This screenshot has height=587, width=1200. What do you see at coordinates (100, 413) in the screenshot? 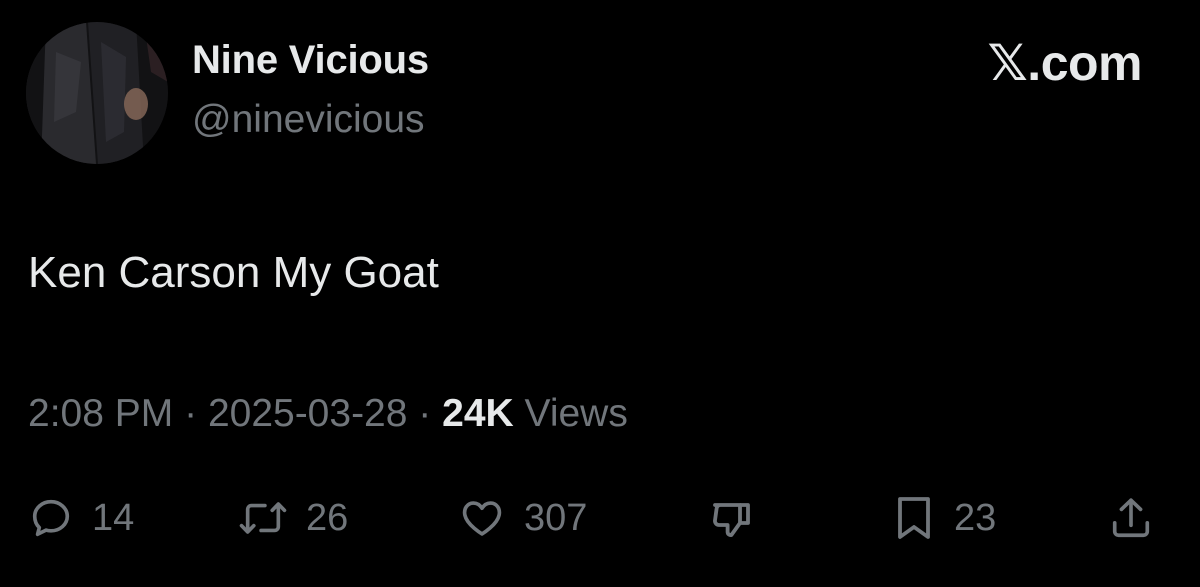
I see `tweet-time: 2:08 PM` at bounding box center [100, 413].